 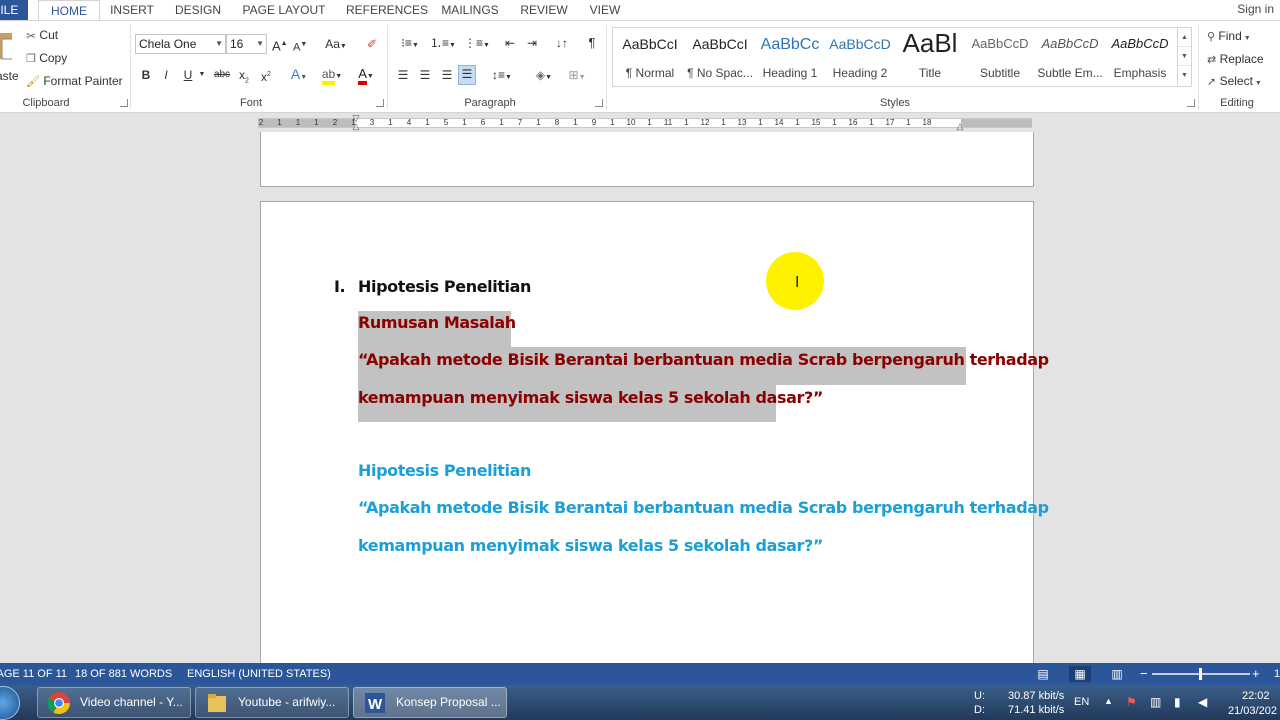 I want to click on bullets-button: ⁝≡▼, so click(x=410, y=44).